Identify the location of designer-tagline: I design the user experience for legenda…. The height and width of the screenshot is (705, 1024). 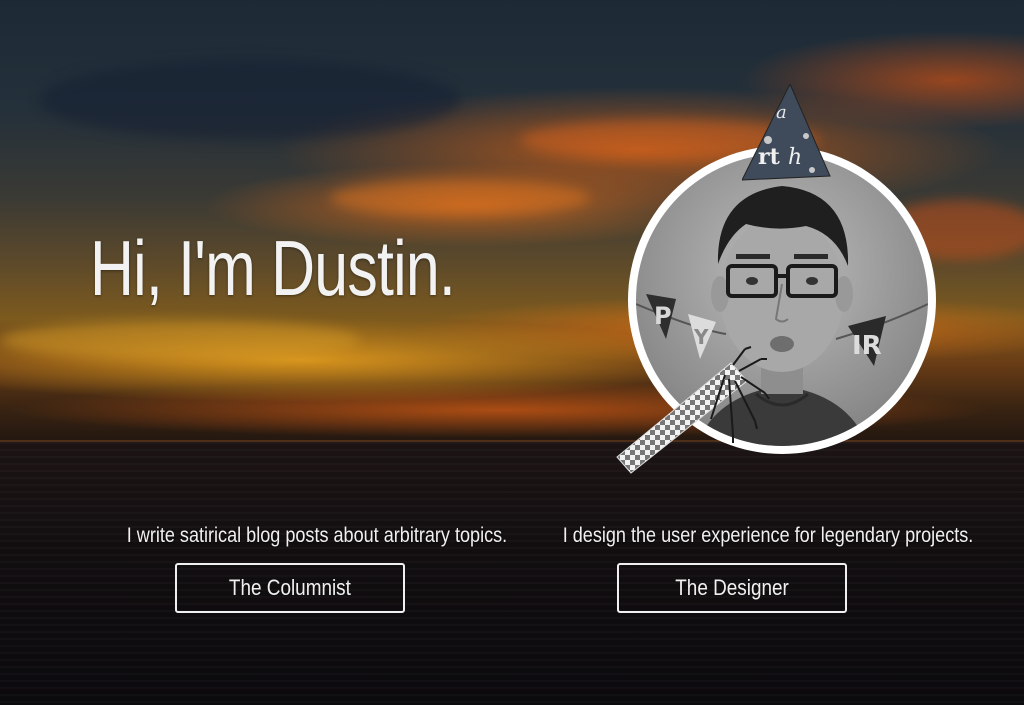
(768, 535).